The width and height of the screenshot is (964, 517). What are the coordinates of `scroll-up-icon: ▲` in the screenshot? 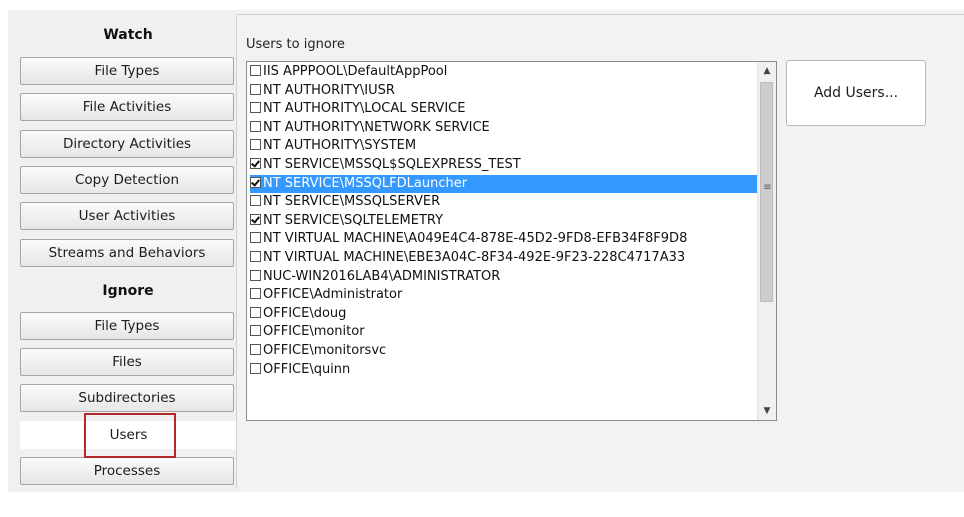 It's located at (767, 71).